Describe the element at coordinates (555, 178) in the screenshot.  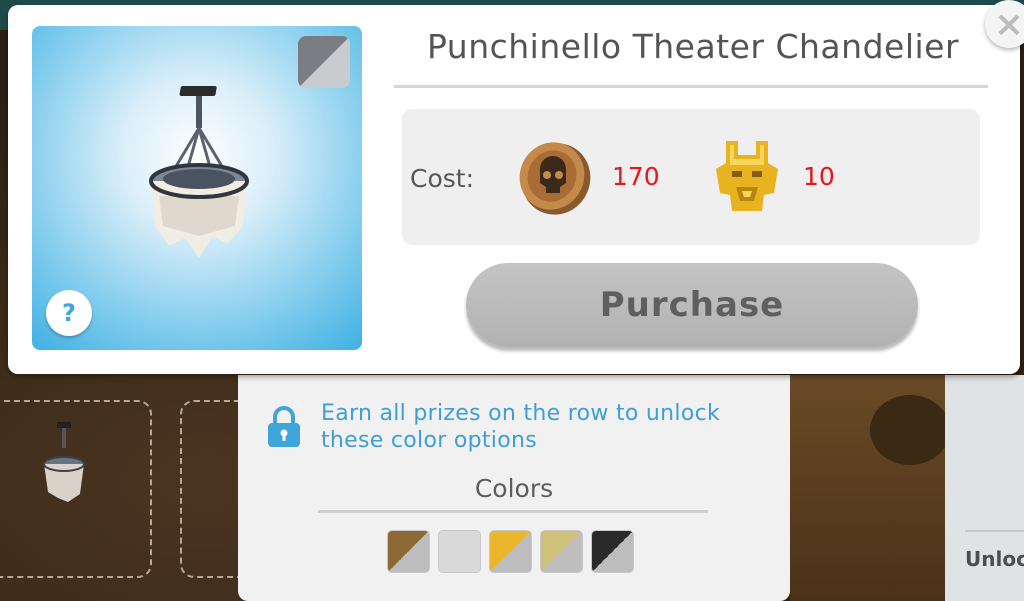
I see `skull-coin-icon` at that location.